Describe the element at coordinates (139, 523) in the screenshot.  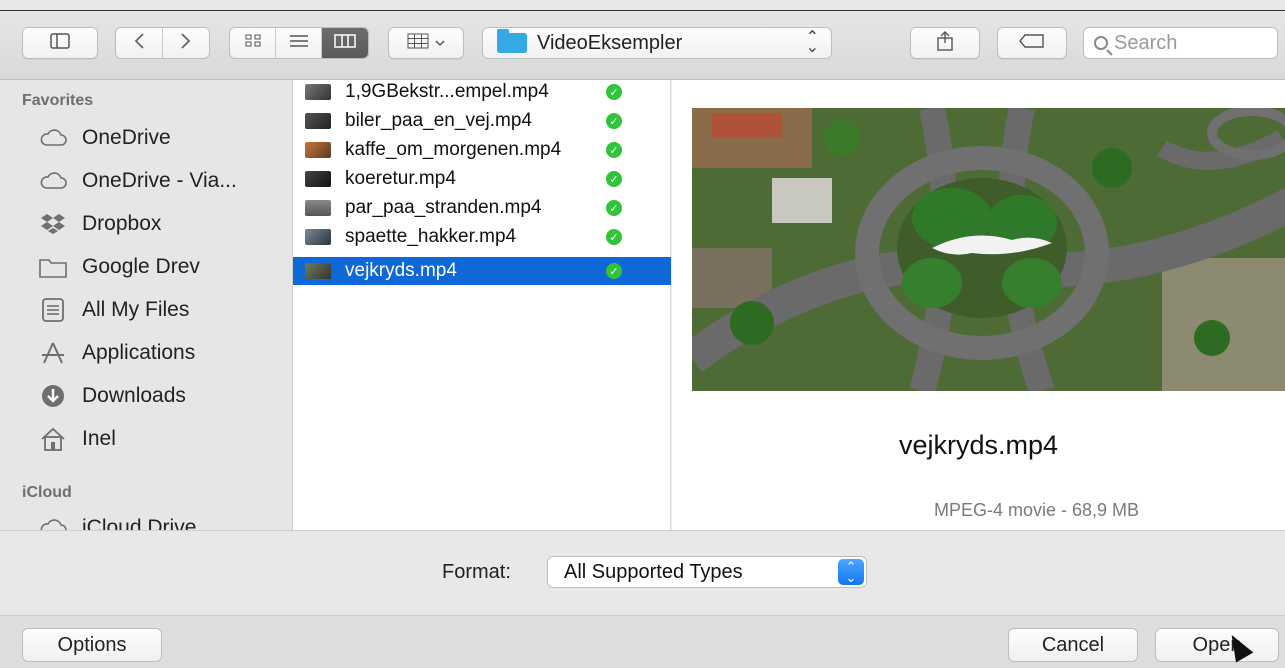
I see `sidebar-item-label: iCloud Drive` at that location.